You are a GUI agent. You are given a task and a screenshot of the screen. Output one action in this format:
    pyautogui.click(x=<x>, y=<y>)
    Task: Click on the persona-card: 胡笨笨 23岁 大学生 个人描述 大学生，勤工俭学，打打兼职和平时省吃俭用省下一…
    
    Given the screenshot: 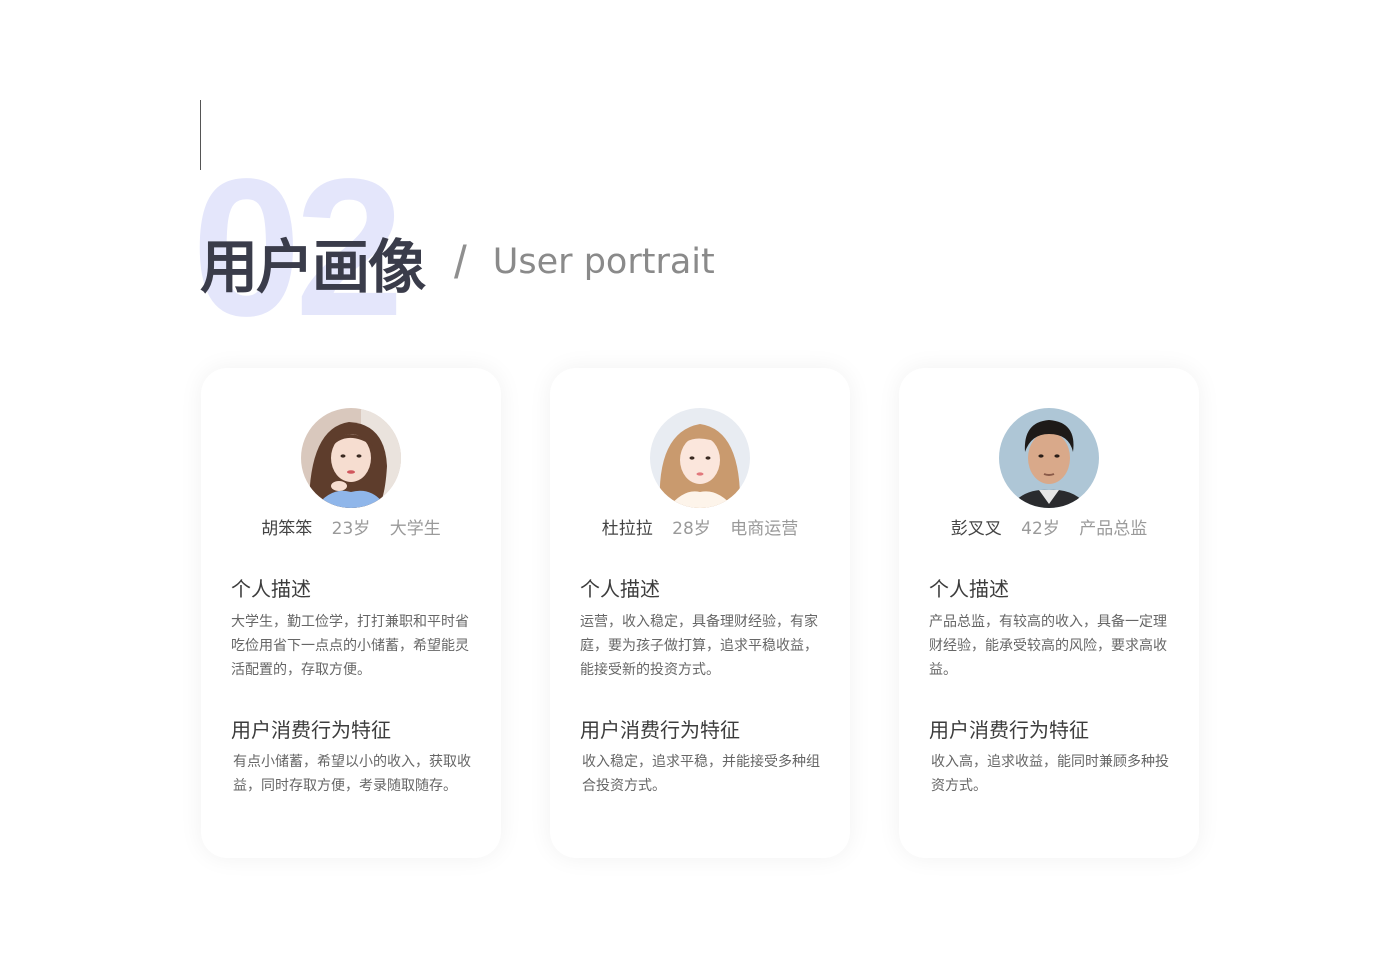 What is the action you would take?
    pyautogui.click(x=351, y=613)
    